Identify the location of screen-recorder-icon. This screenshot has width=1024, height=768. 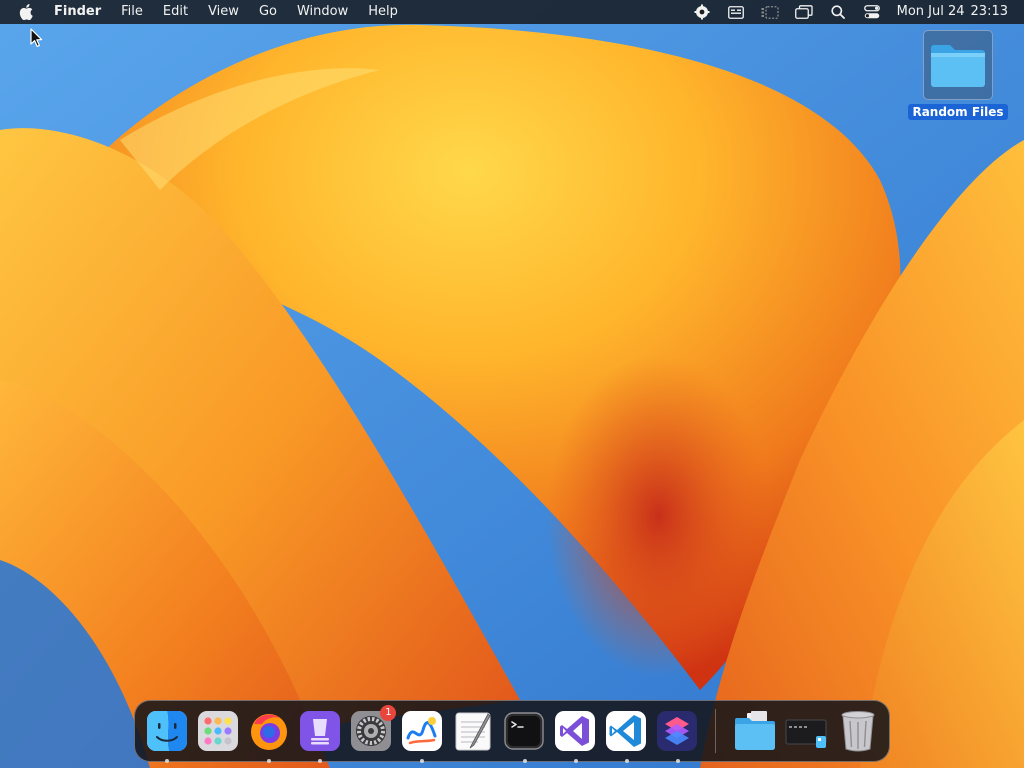
(702, 12).